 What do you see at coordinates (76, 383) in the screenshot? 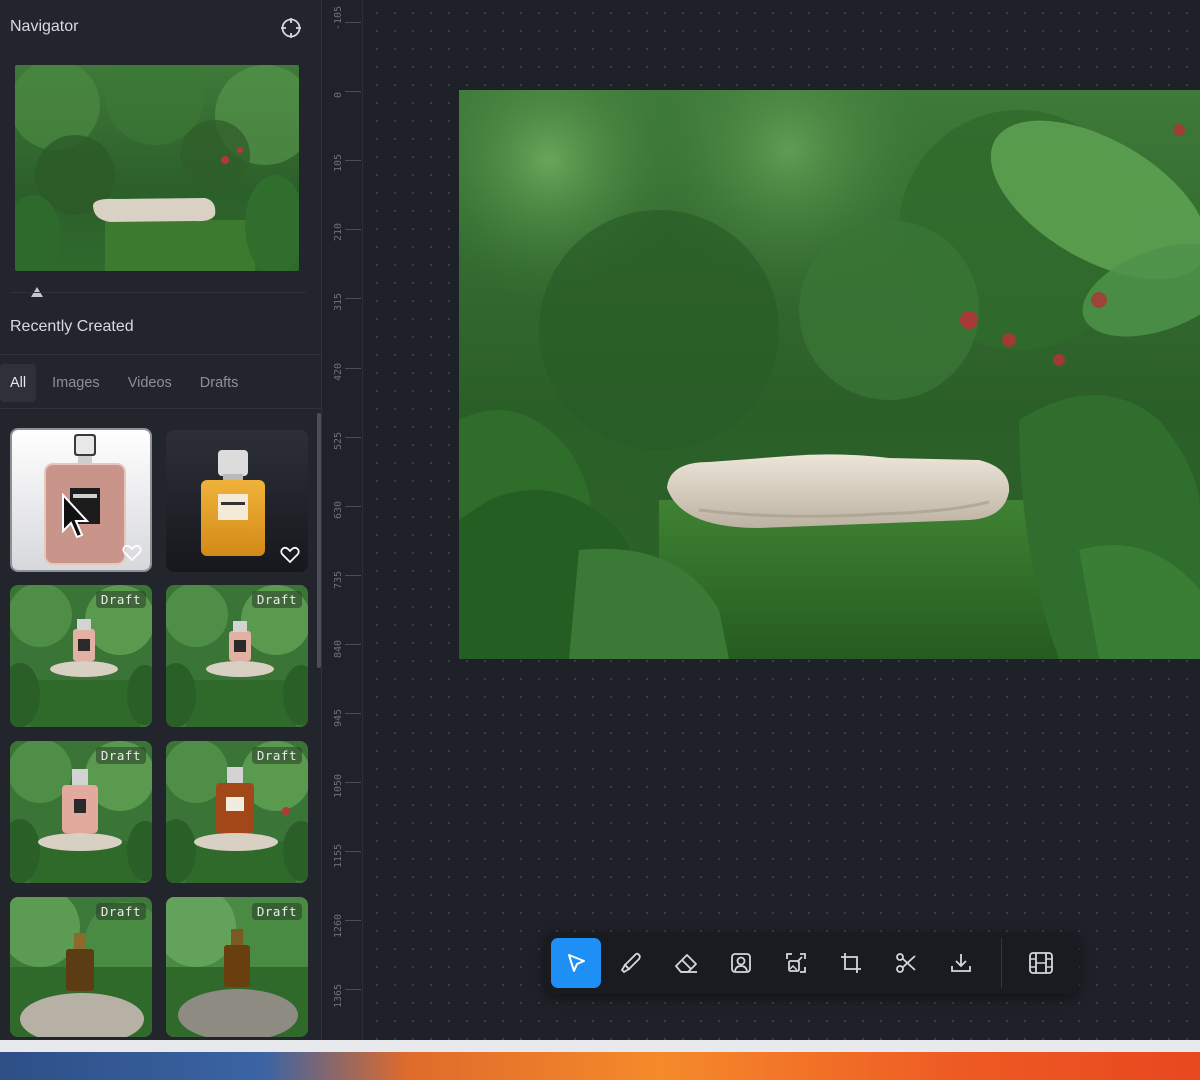
I see `tab-images: Images` at bounding box center [76, 383].